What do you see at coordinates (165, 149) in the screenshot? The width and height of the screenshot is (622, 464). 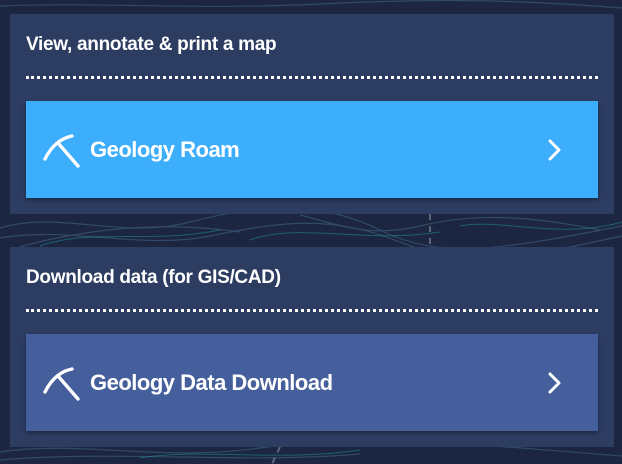 I see `button-label: Geology Roam` at bounding box center [165, 149].